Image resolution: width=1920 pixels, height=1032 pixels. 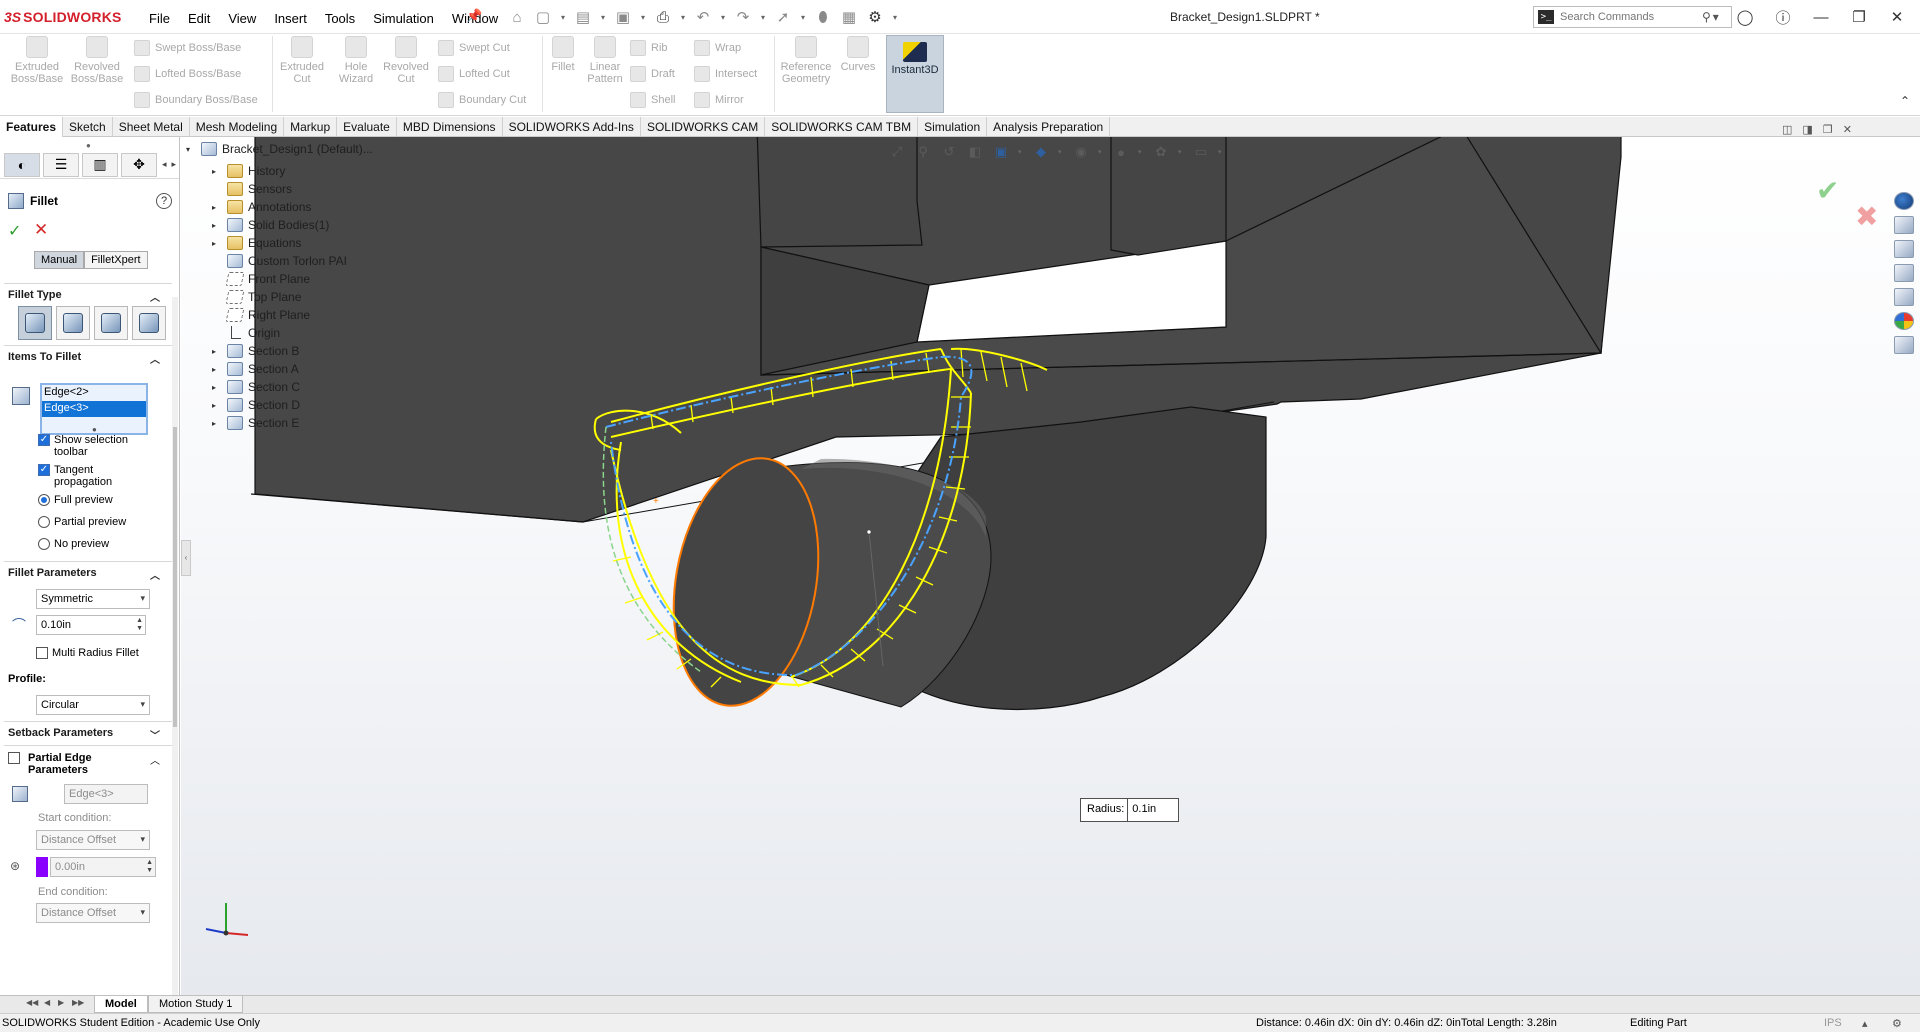 What do you see at coordinates (563, 17) in the screenshot?
I see `new-dropdown-icon: ▾` at bounding box center [563, 17].